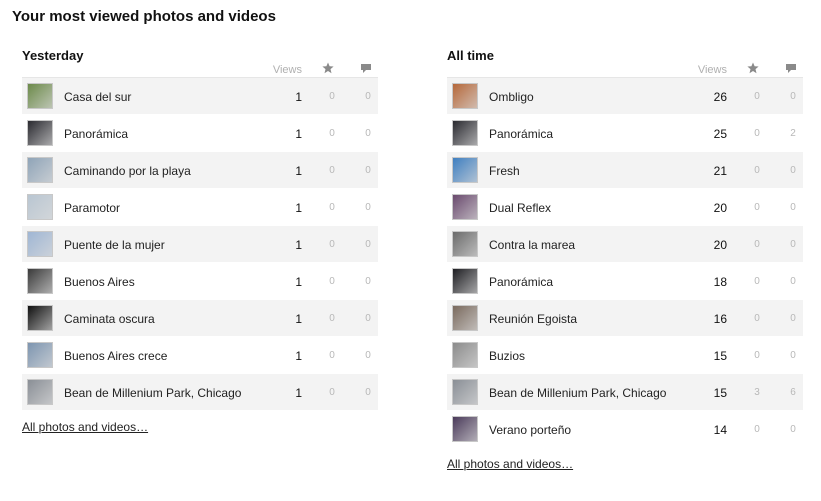 Image resolution: width=821 pixels, height=501 pixels. I want to click on table-row: Reunión Egoista 16 0 0, so click(625, 318).